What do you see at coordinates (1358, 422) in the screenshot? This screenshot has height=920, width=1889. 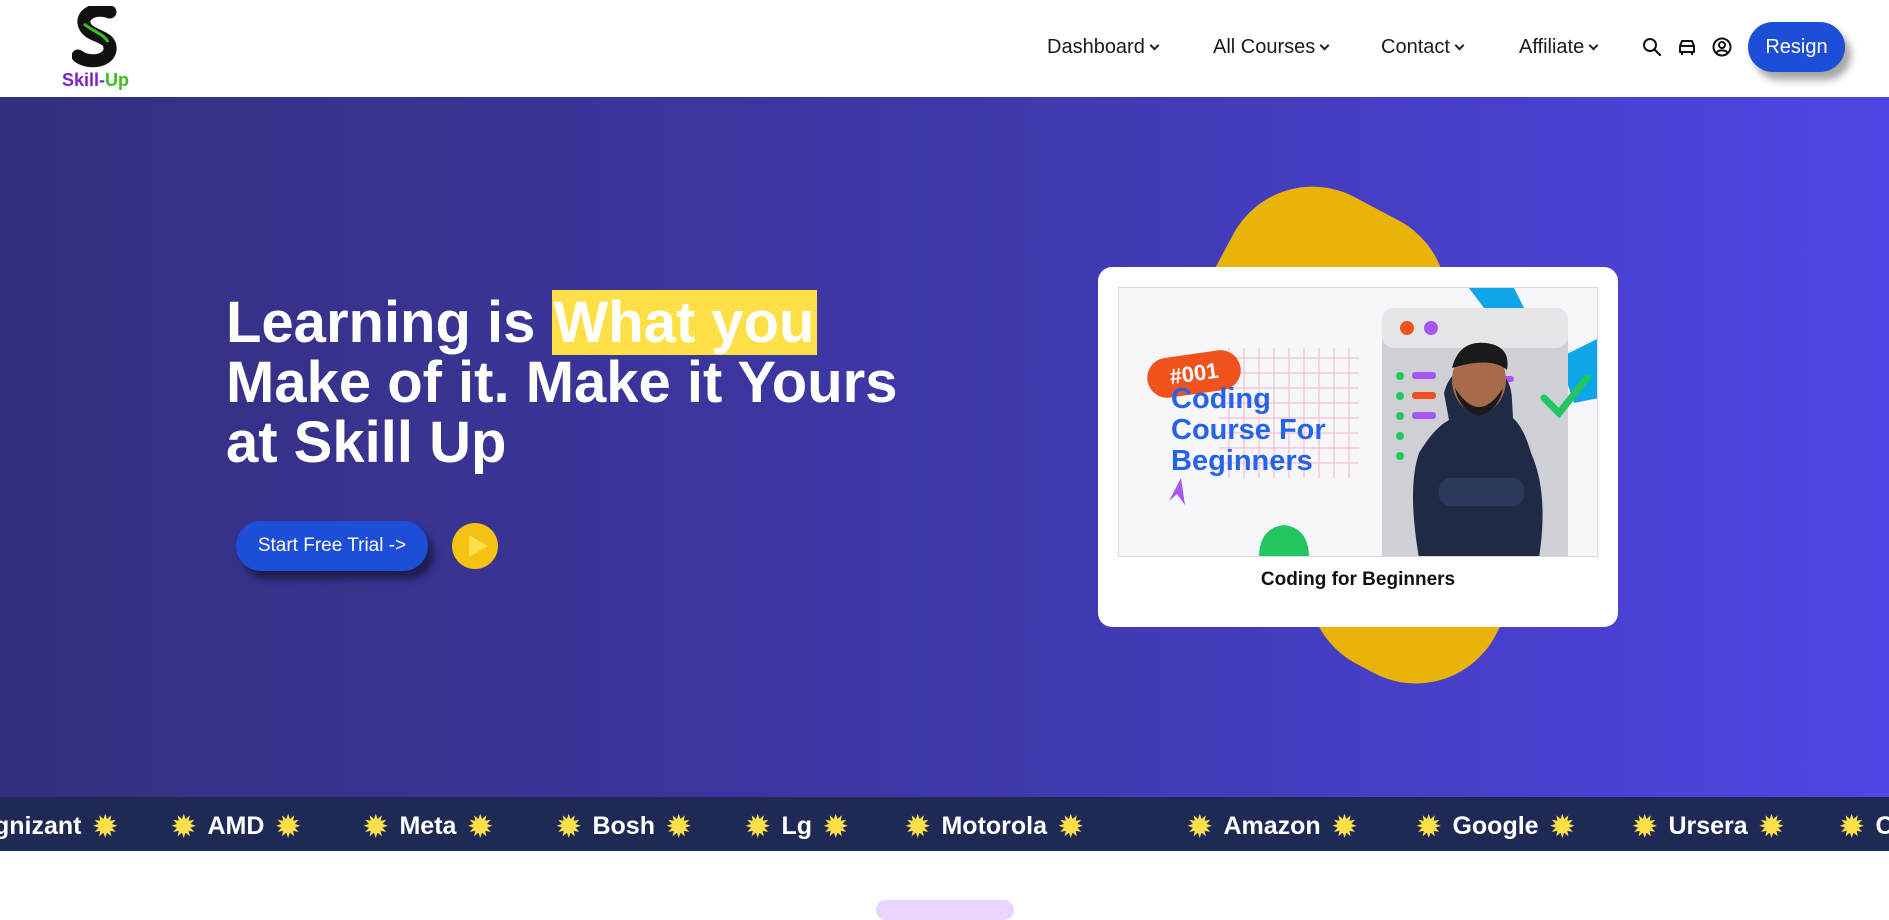 I see `course-thumbnail: #001 Coding Course For Beginners` at bounding box center [1358, 422].